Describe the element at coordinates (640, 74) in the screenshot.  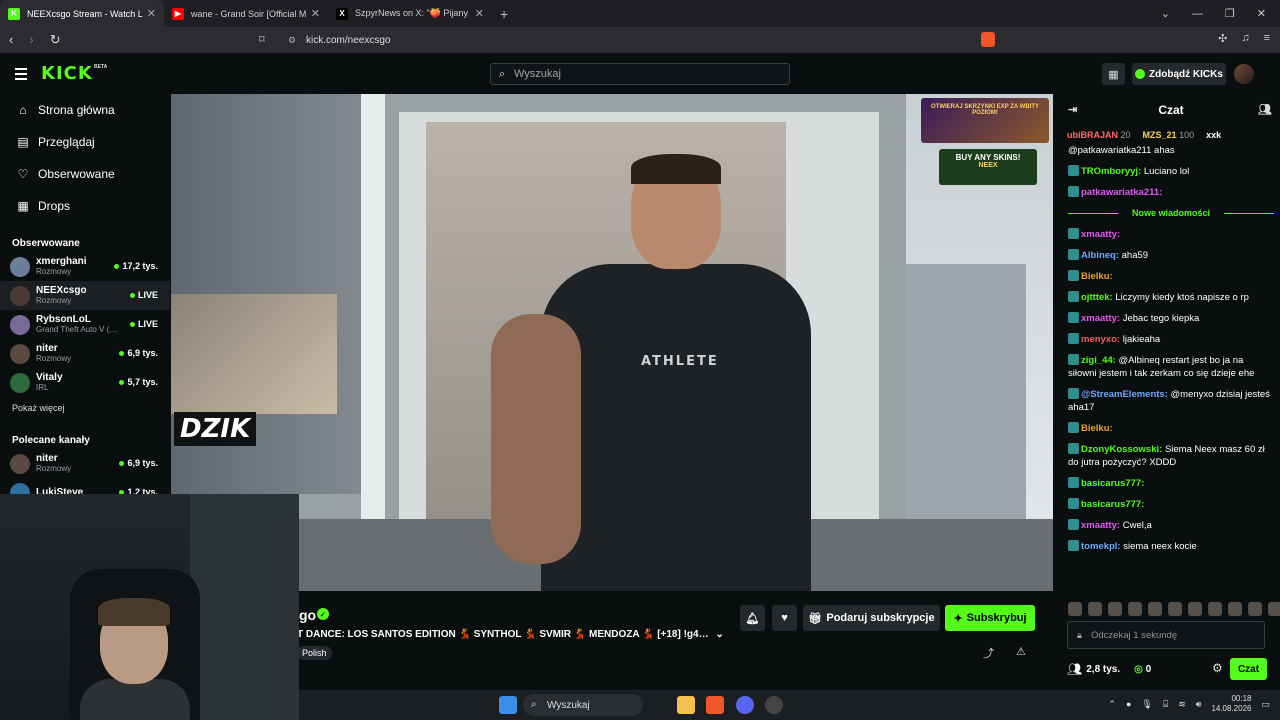
I see `search-input: ⌕ Wyszukaj` at that location.